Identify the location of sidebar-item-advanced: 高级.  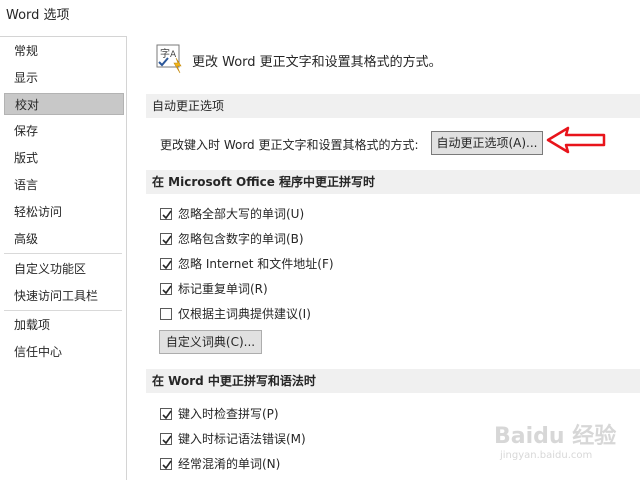
(64, 239).